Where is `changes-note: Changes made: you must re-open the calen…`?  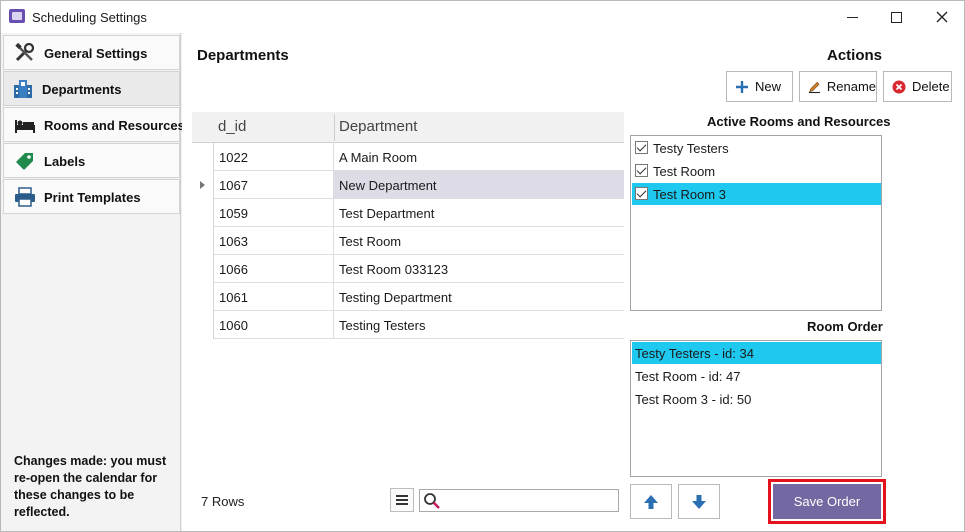
changes-note: Changes made: you must re-open the calen… is located at coordinates (90, 486).